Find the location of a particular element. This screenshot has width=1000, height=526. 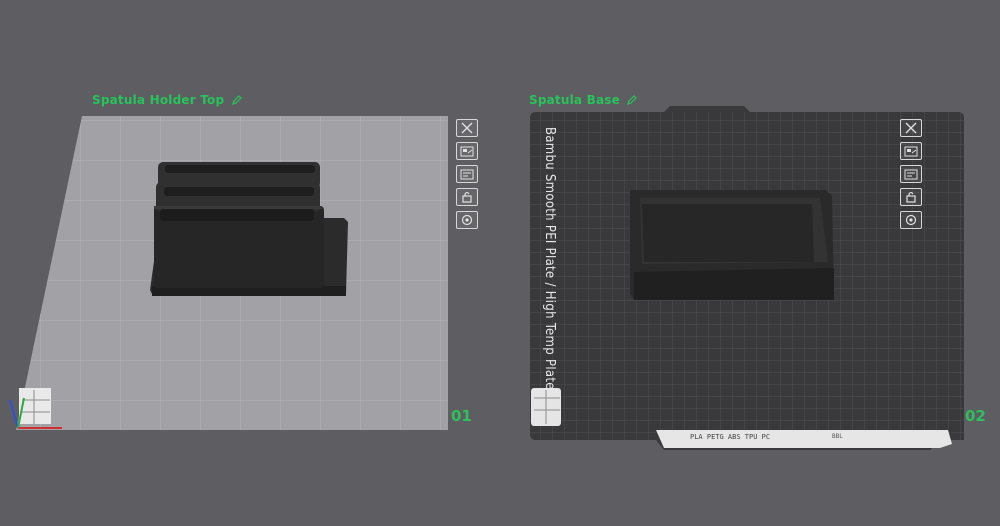

plate-2-number: 02 is located at coordinates (975, 416).